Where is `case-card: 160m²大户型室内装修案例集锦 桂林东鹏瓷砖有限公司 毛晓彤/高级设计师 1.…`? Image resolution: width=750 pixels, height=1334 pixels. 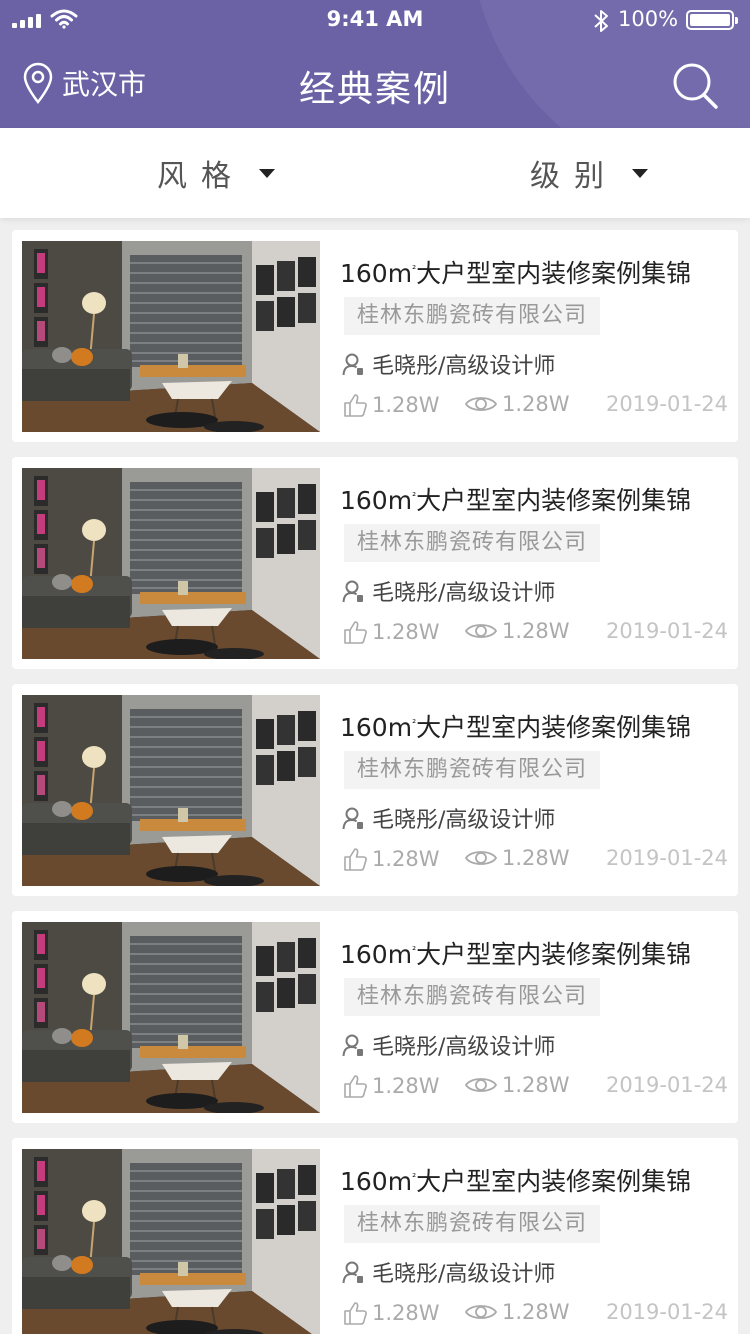 case-card: 160m²大户型室内装修案例集锦 桂林东鹏瓷砖有限公司 毛晓彤/高级设计师 1.… is located at coordinates (375, 1236).